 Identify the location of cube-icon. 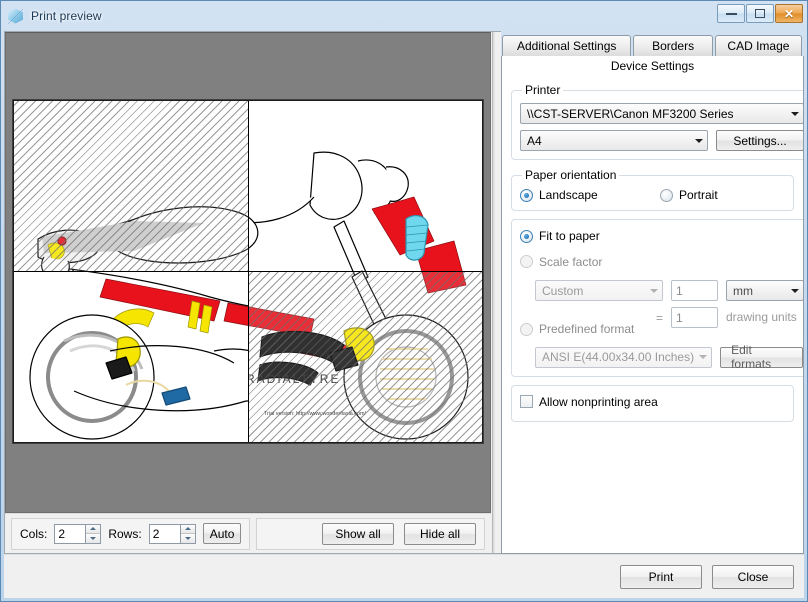
(16, 16).